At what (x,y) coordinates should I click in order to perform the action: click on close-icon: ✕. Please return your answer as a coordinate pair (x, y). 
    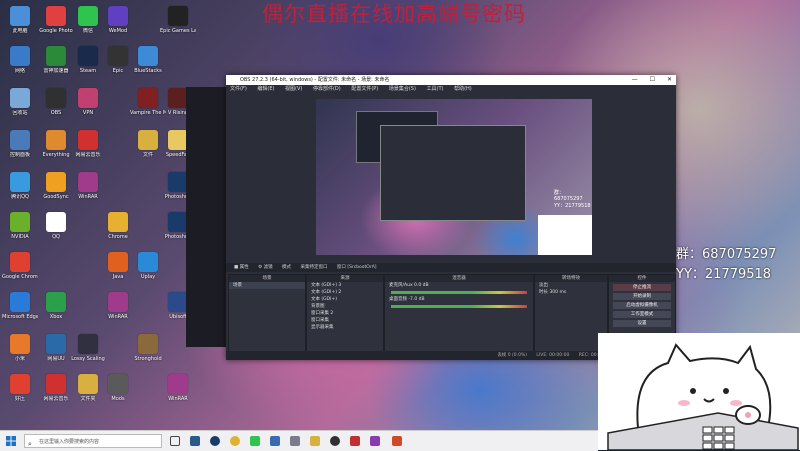
    Looking at the image, I should click on (669, 79).